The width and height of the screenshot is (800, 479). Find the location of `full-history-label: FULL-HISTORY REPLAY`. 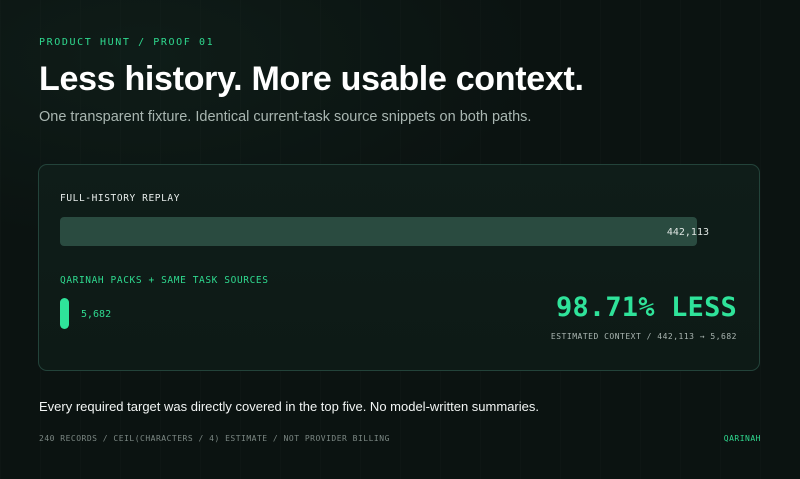

full-history-label: FULL-HISTORY REPLAY is located at coordinates (120, 198).